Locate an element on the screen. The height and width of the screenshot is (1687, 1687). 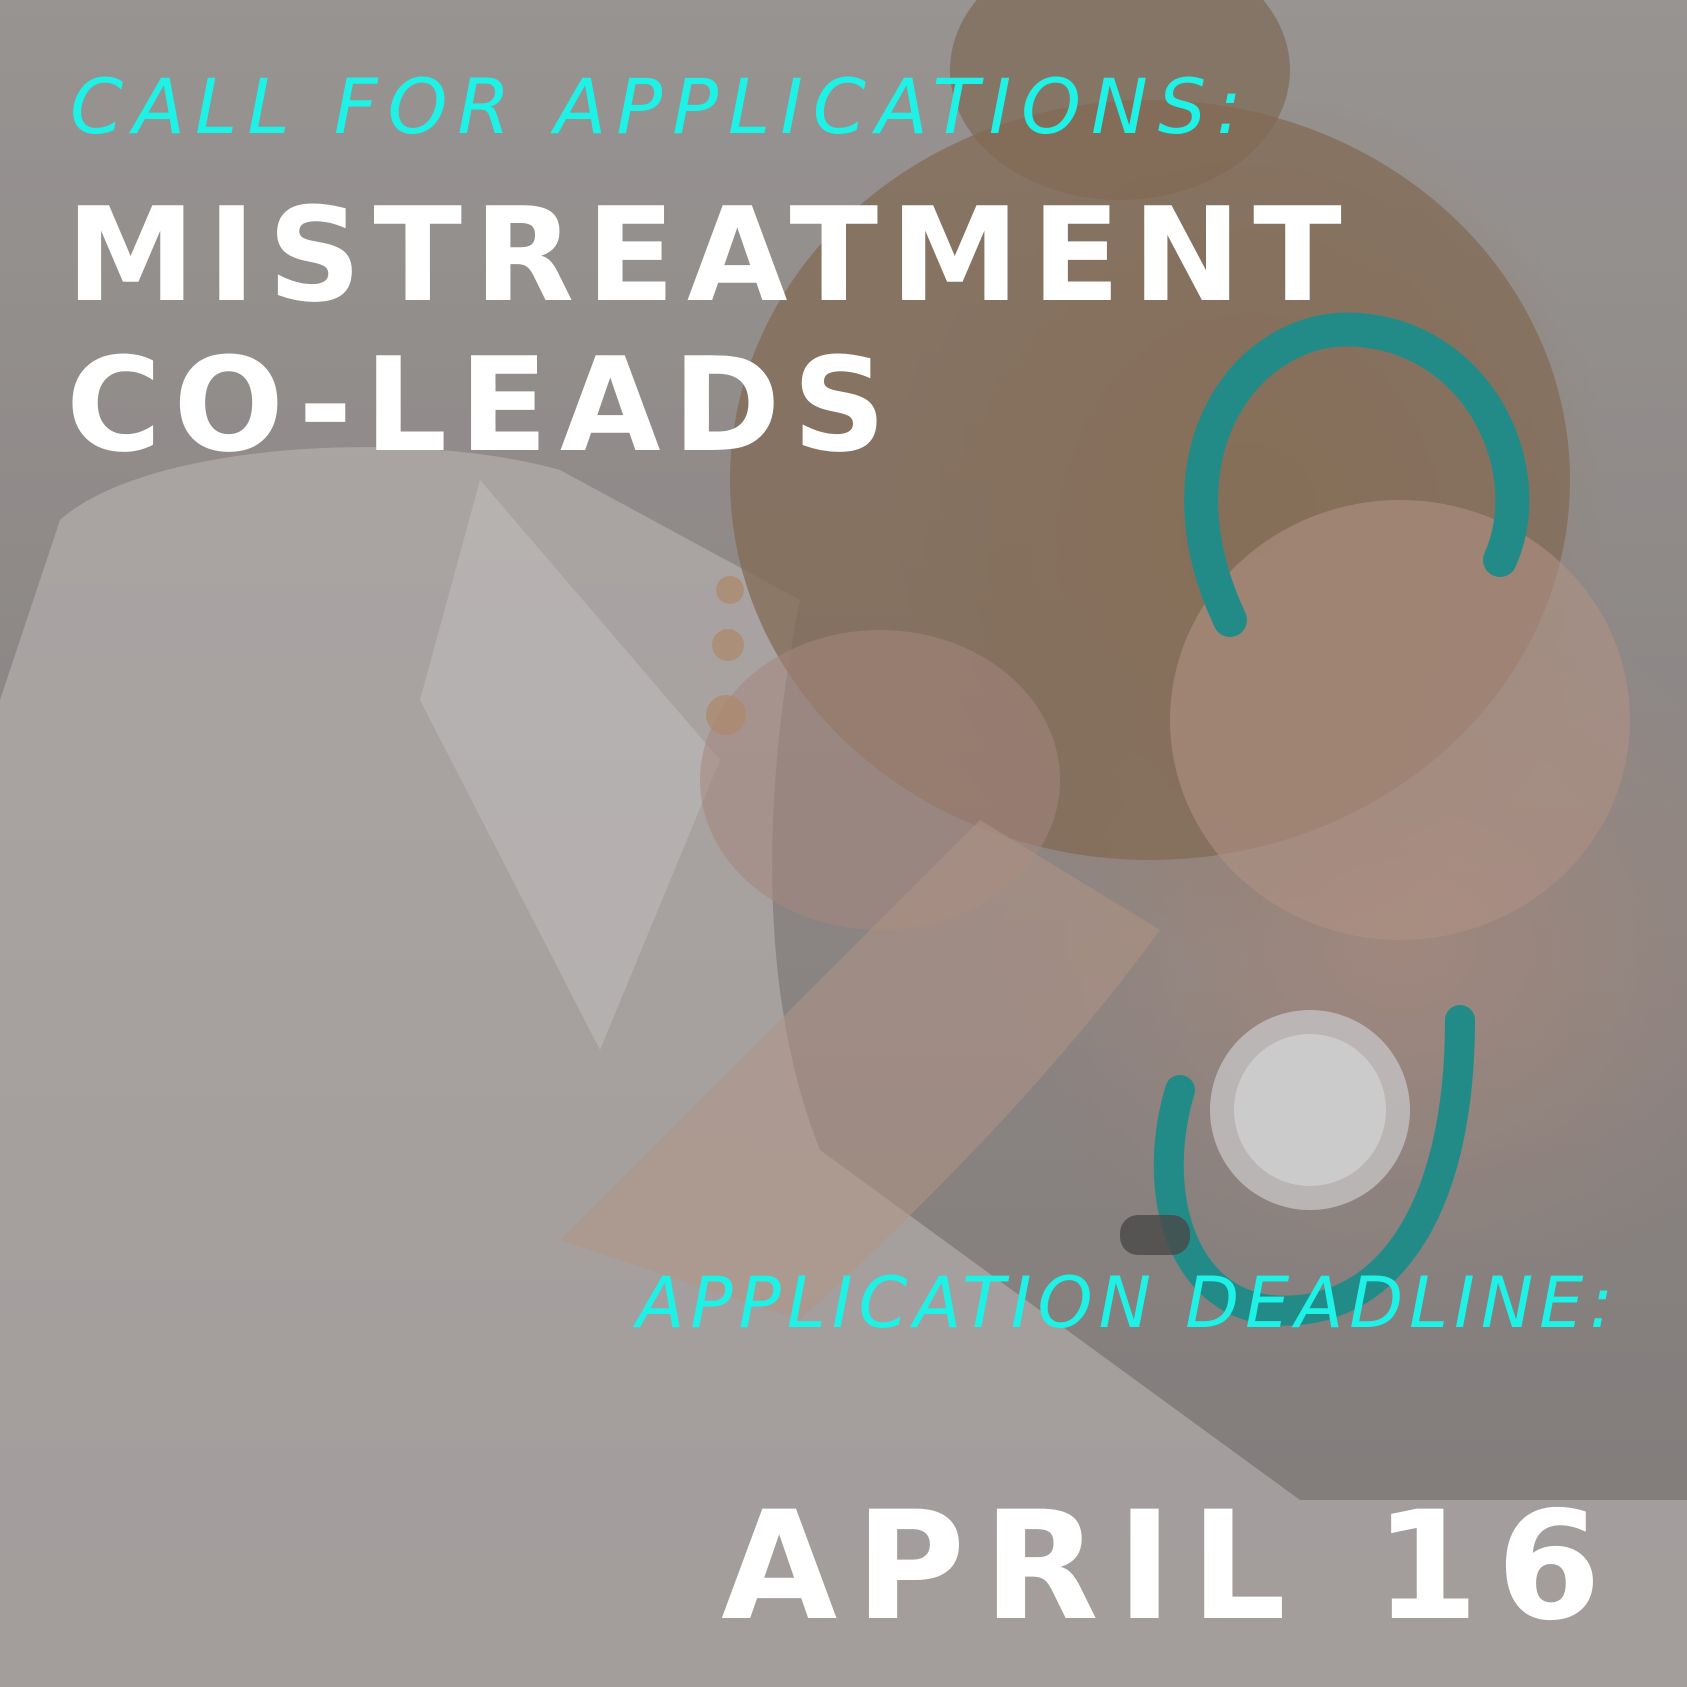
call-for-applications-kicker: CALL FOR APPLICATIONS: is located at coordinates (661, 106).